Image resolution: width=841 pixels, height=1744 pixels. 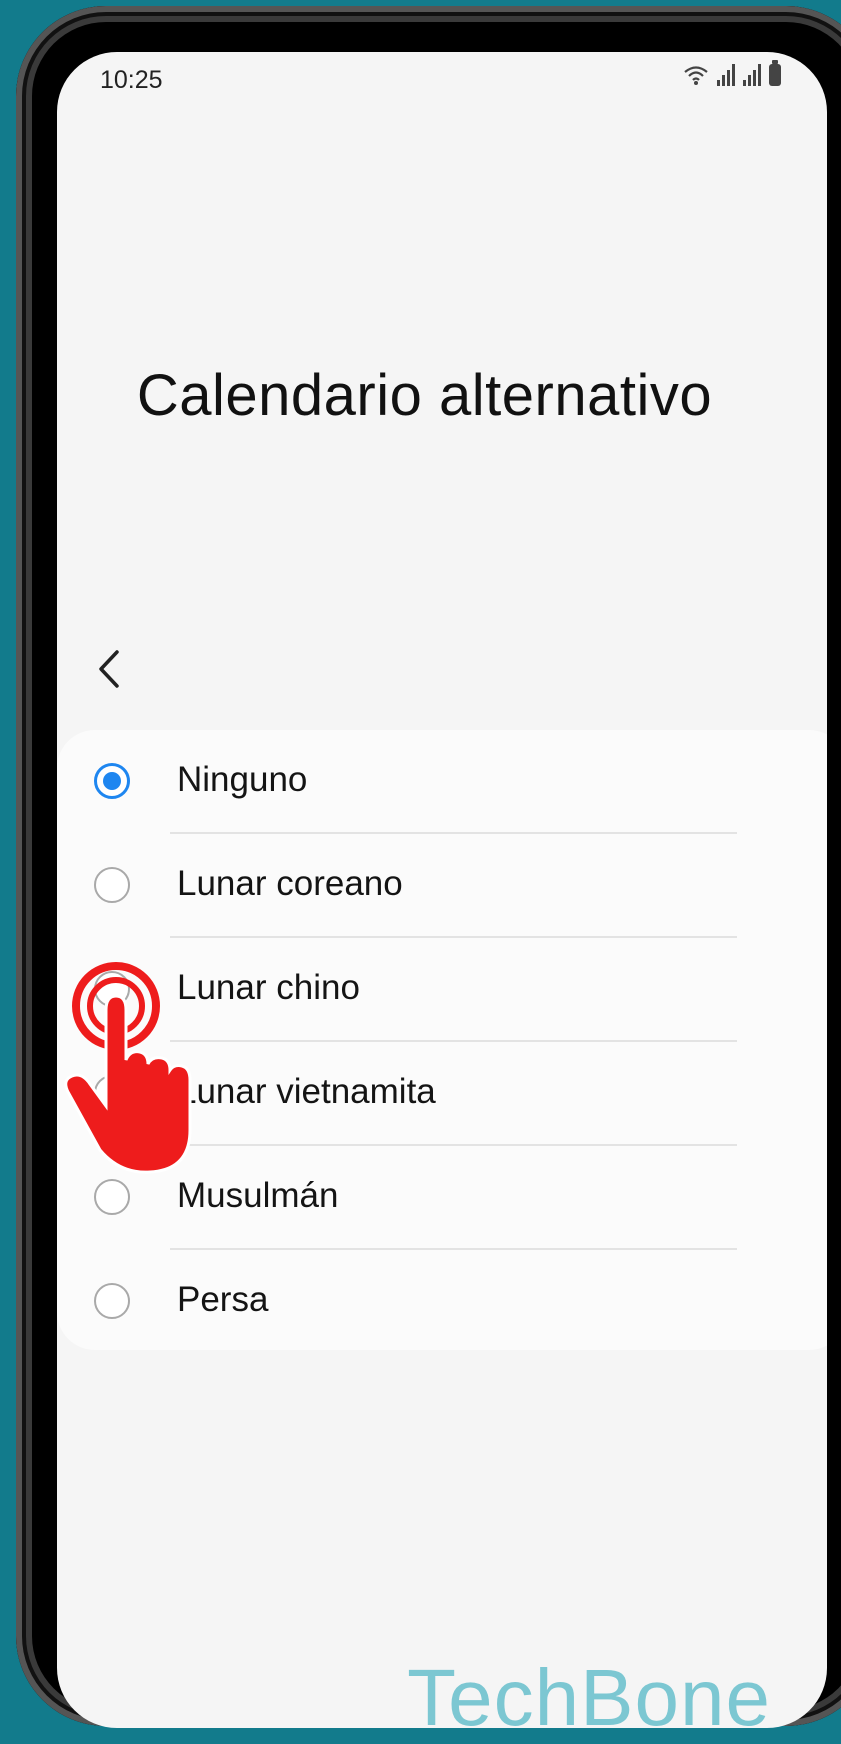 I want to click on option-label: Lunar vietnamita, so click(x=306, y=1091).